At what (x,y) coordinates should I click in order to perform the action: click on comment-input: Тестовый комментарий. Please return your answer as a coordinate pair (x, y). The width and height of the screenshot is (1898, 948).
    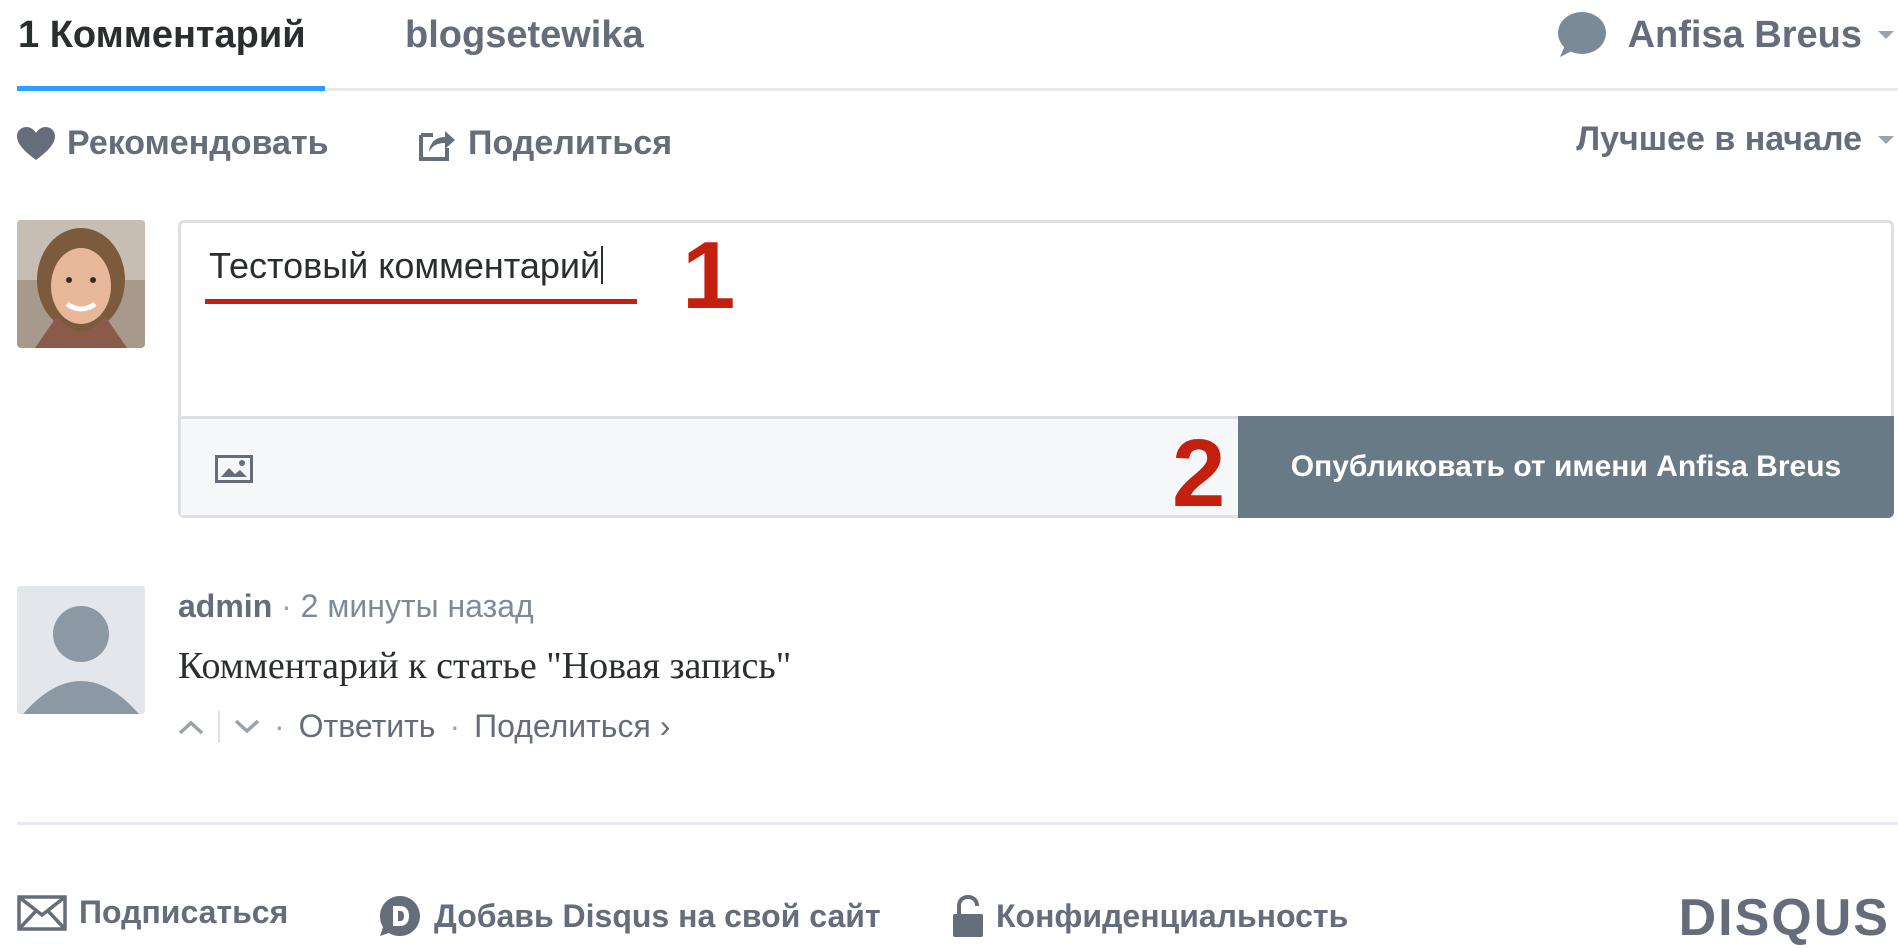
    Looking at the image, I should click on (406, 266).